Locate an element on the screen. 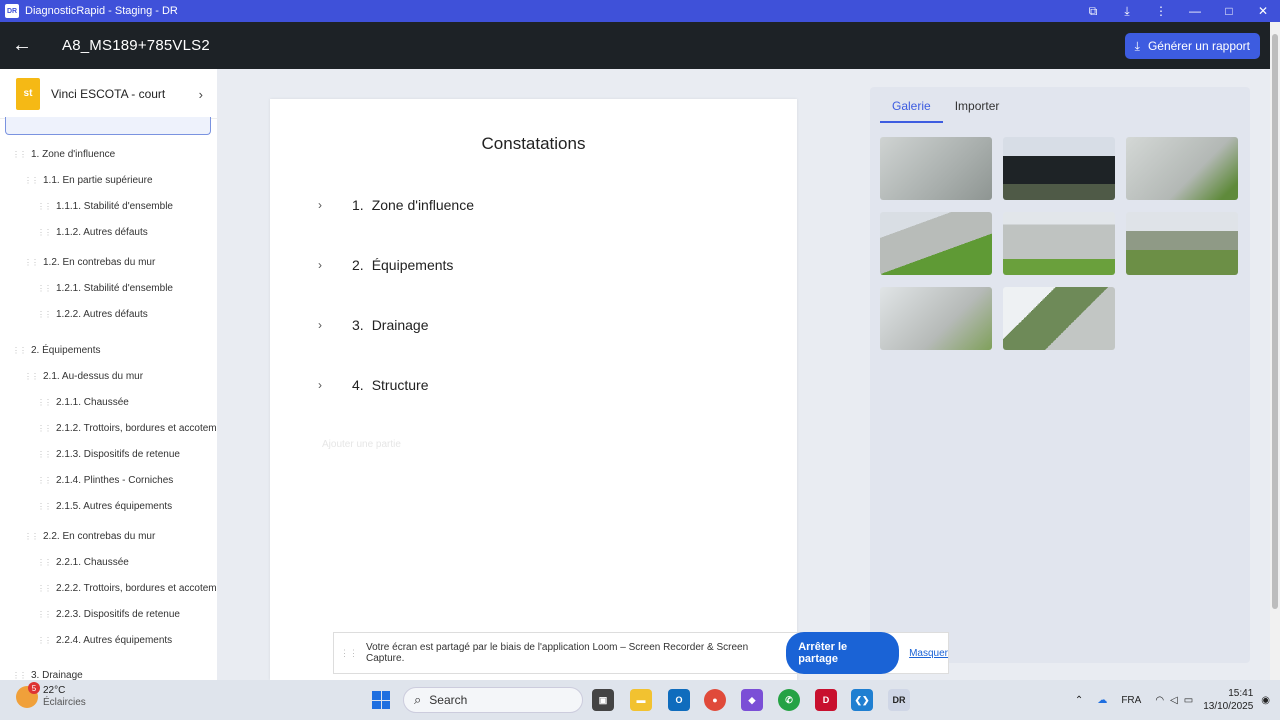 Image resolution: width=1280 pixels, height=720 pixels. section-accordion: › 3. Drainage is located at coordinates (373, 325).